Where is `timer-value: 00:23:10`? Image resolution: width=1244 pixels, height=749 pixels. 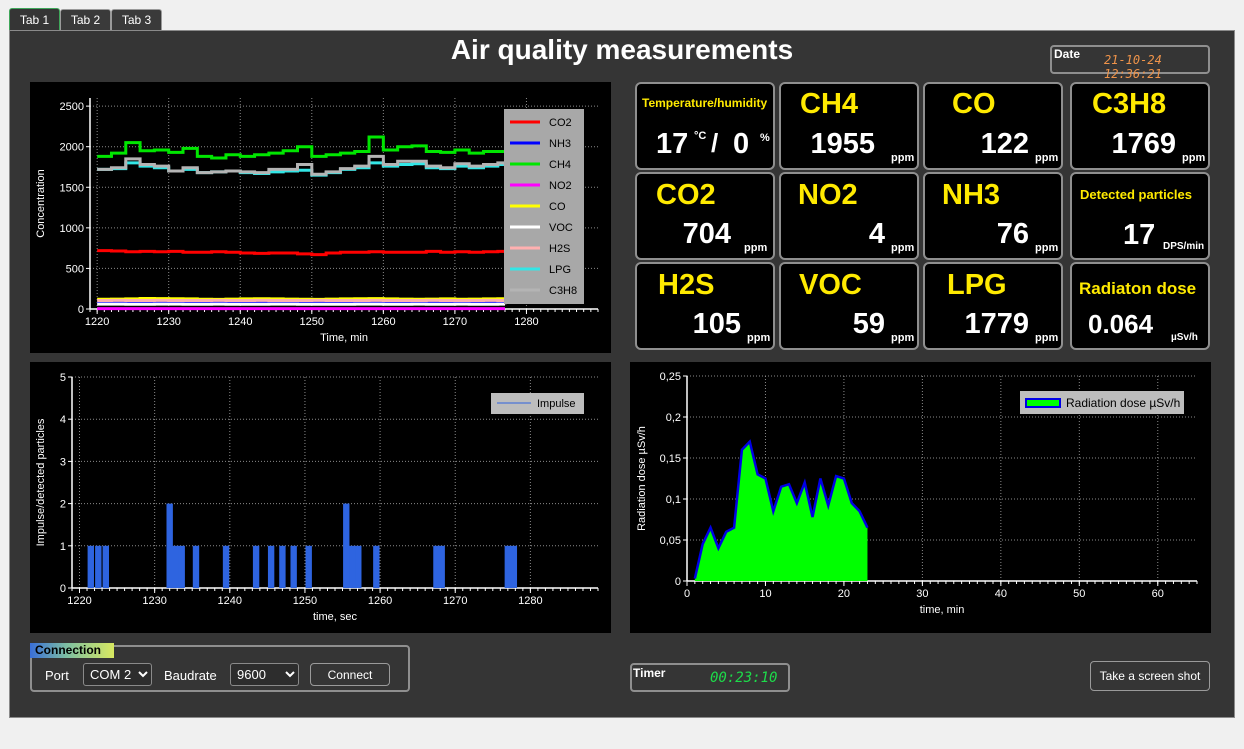 timer-value: 00:23:10 is located at coordinates (744, 678).